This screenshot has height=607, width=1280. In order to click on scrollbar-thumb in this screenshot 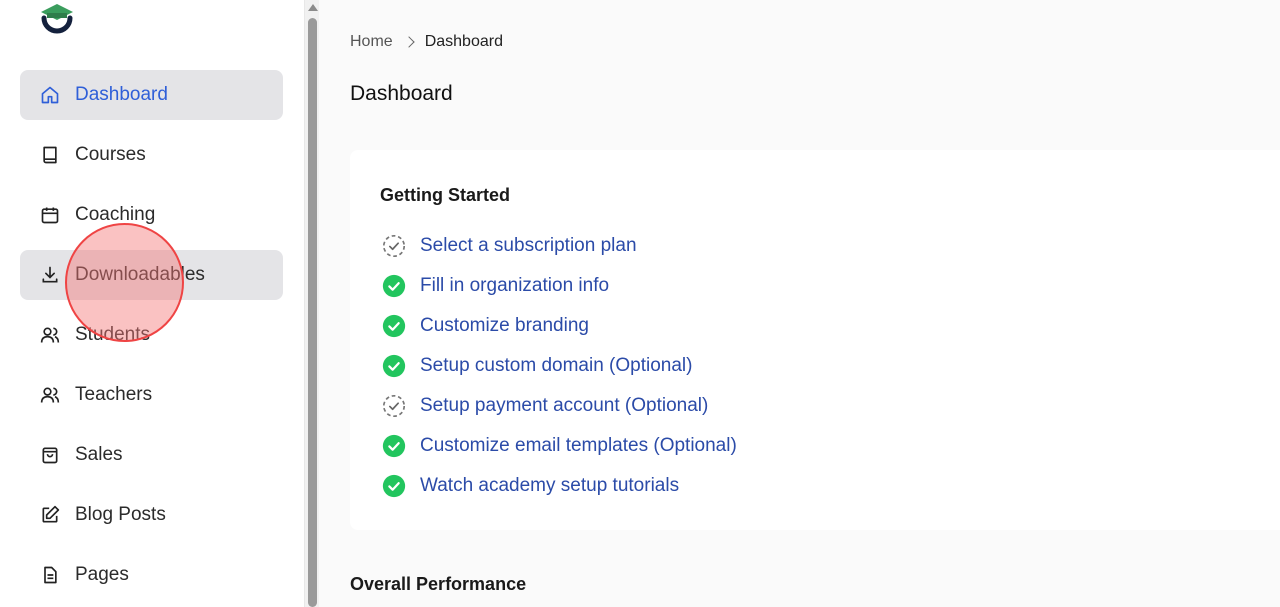, I will do `click(312, 312)`.